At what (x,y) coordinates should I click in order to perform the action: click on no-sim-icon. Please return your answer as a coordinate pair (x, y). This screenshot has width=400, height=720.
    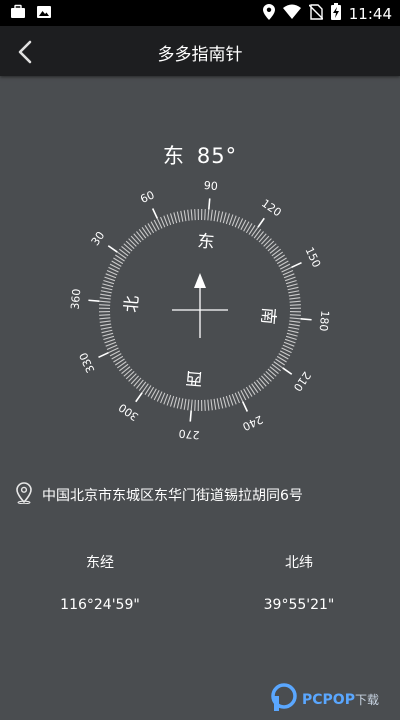
    Looking at the image, I should click on (316, 13).